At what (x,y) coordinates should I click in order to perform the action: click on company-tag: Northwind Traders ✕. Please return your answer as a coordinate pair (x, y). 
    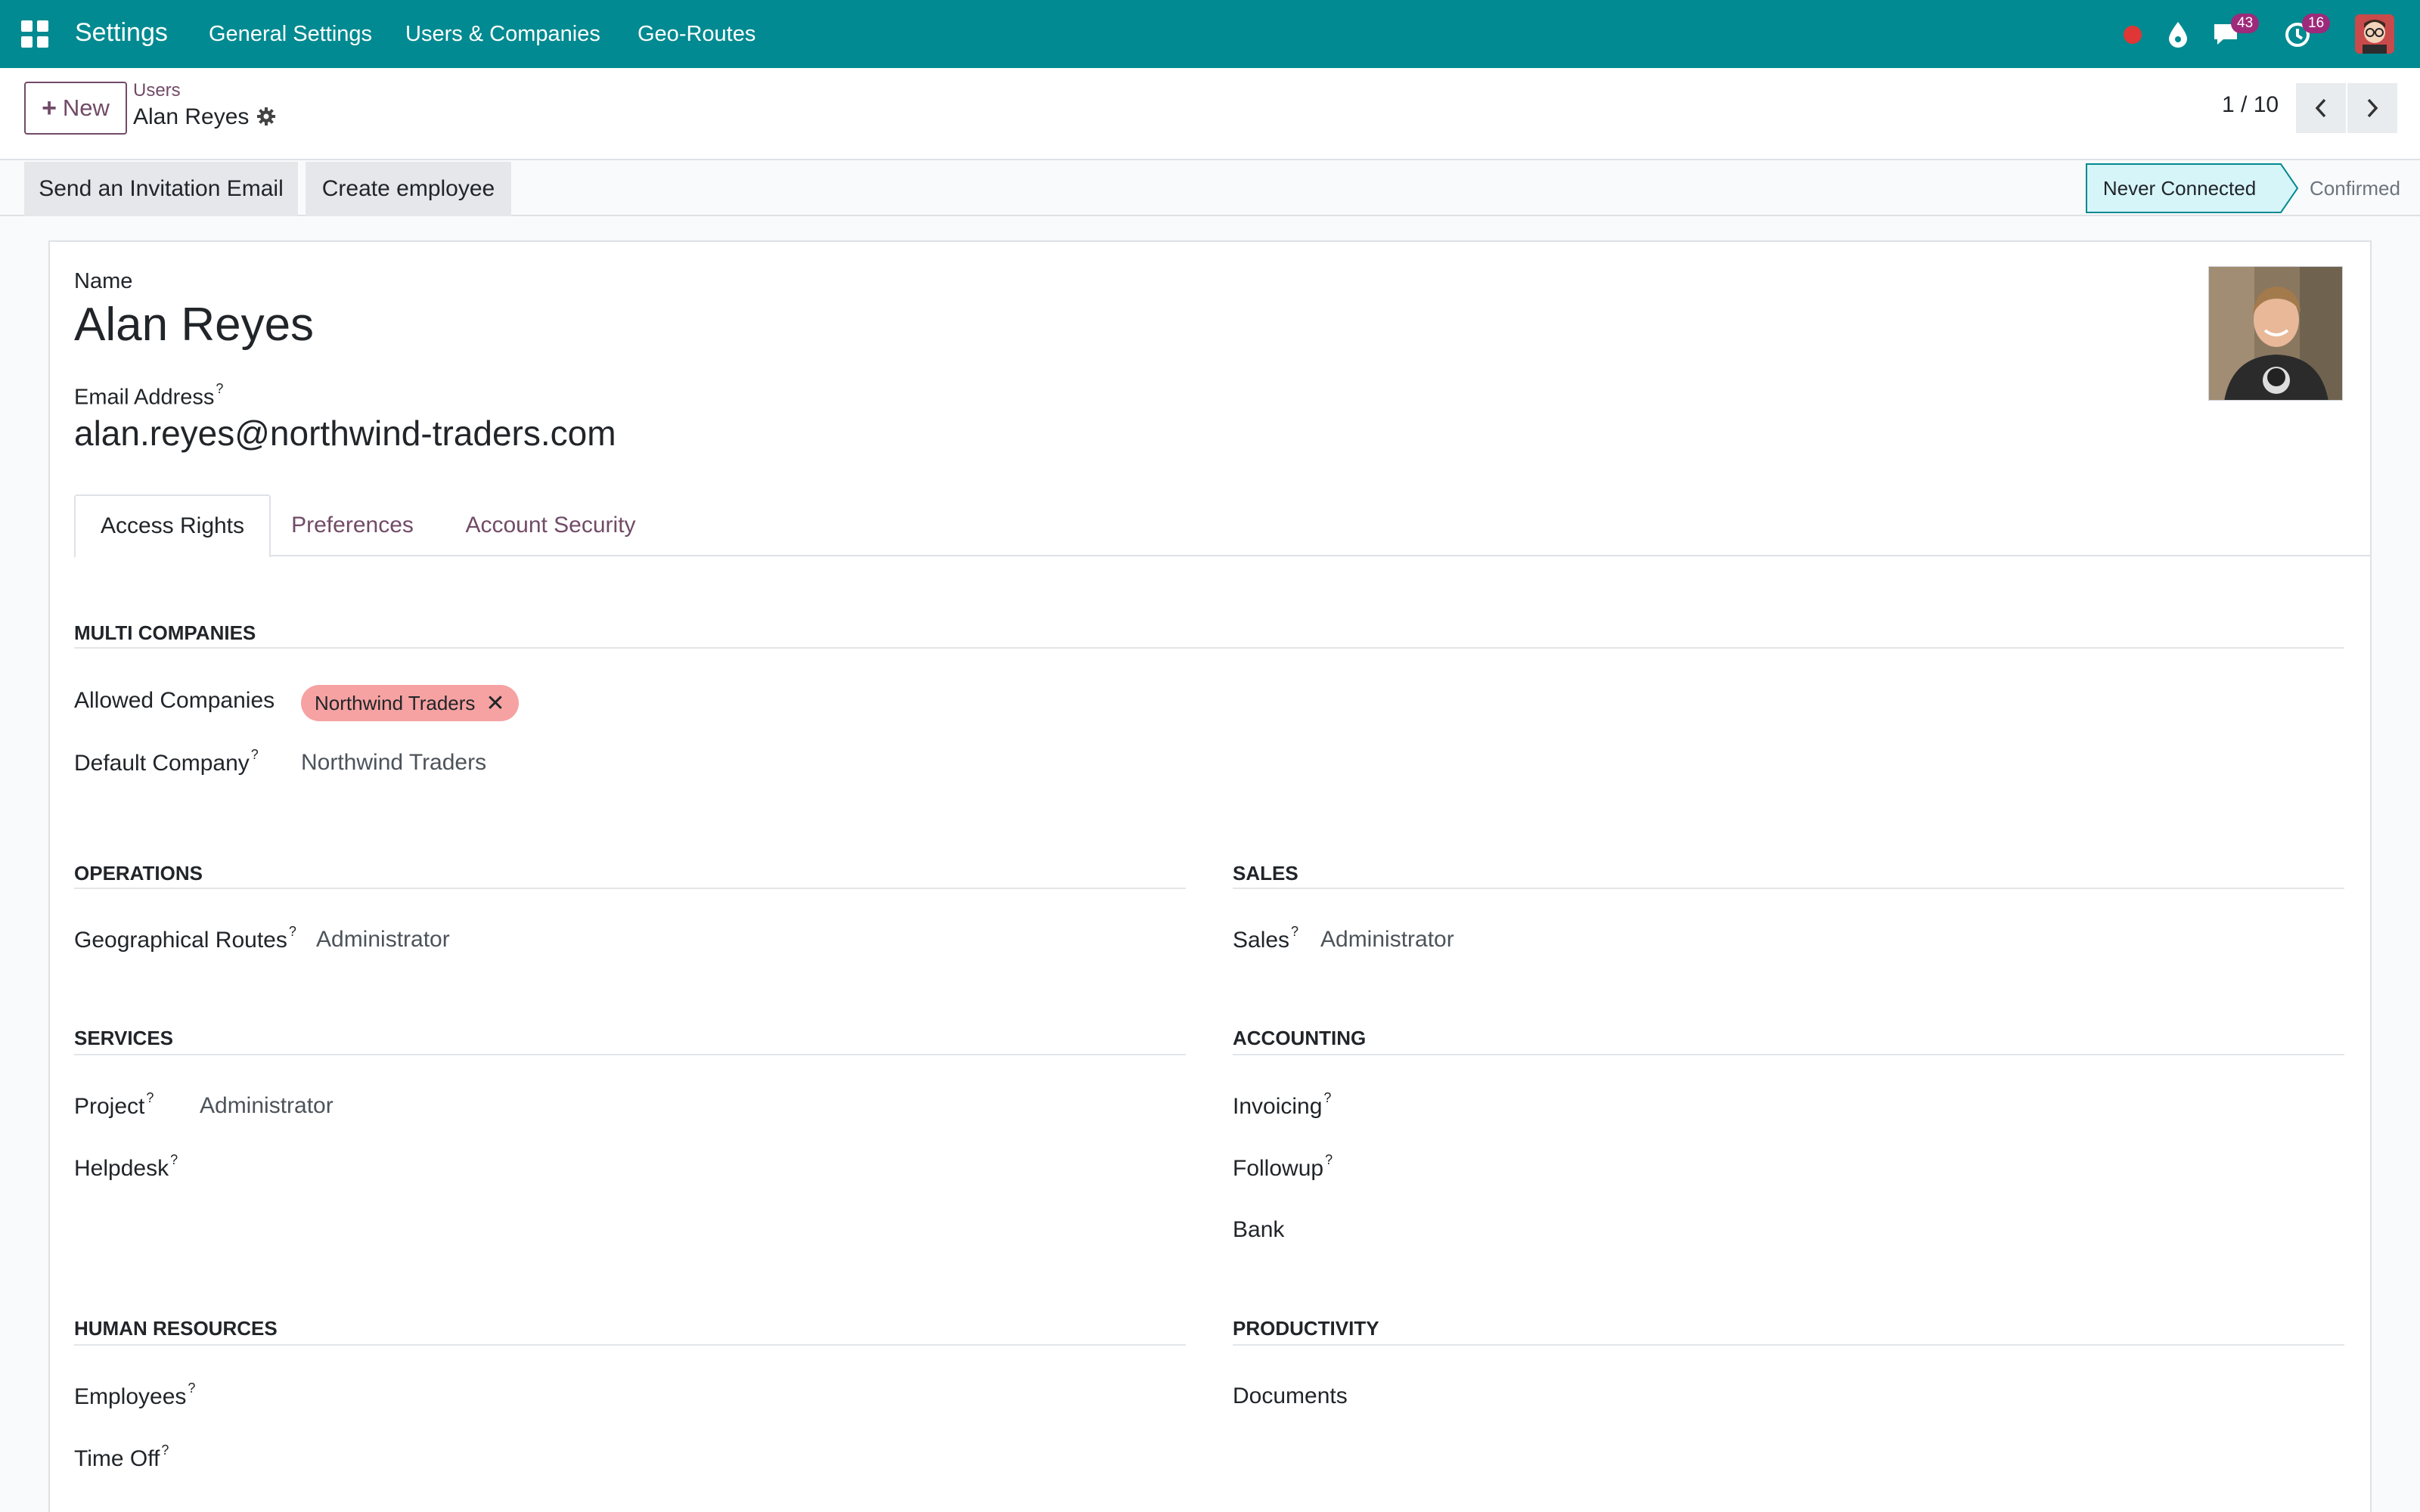
    Looking at the image, I should click on (410, 703).